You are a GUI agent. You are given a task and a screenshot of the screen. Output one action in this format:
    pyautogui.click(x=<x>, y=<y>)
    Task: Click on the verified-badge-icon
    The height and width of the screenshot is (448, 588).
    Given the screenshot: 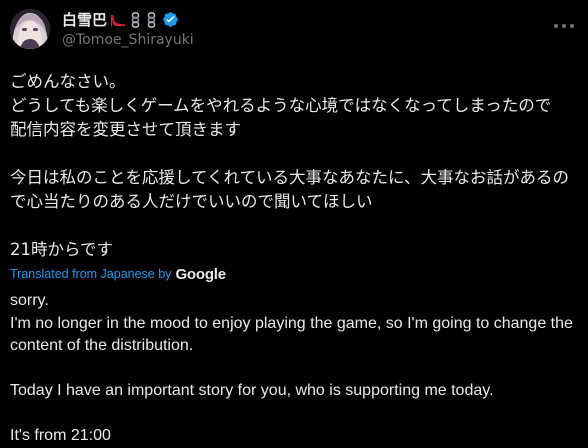 What is the action you would take?
    pyautogui.click(x=170, y=19)
    